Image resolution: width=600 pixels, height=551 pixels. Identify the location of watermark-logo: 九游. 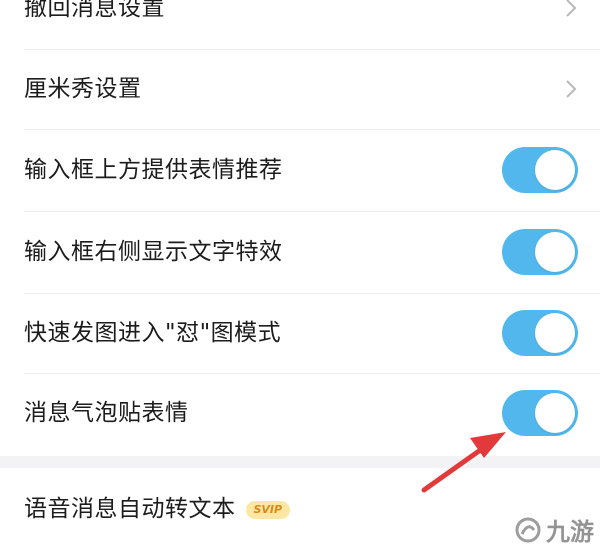
(554, 529).